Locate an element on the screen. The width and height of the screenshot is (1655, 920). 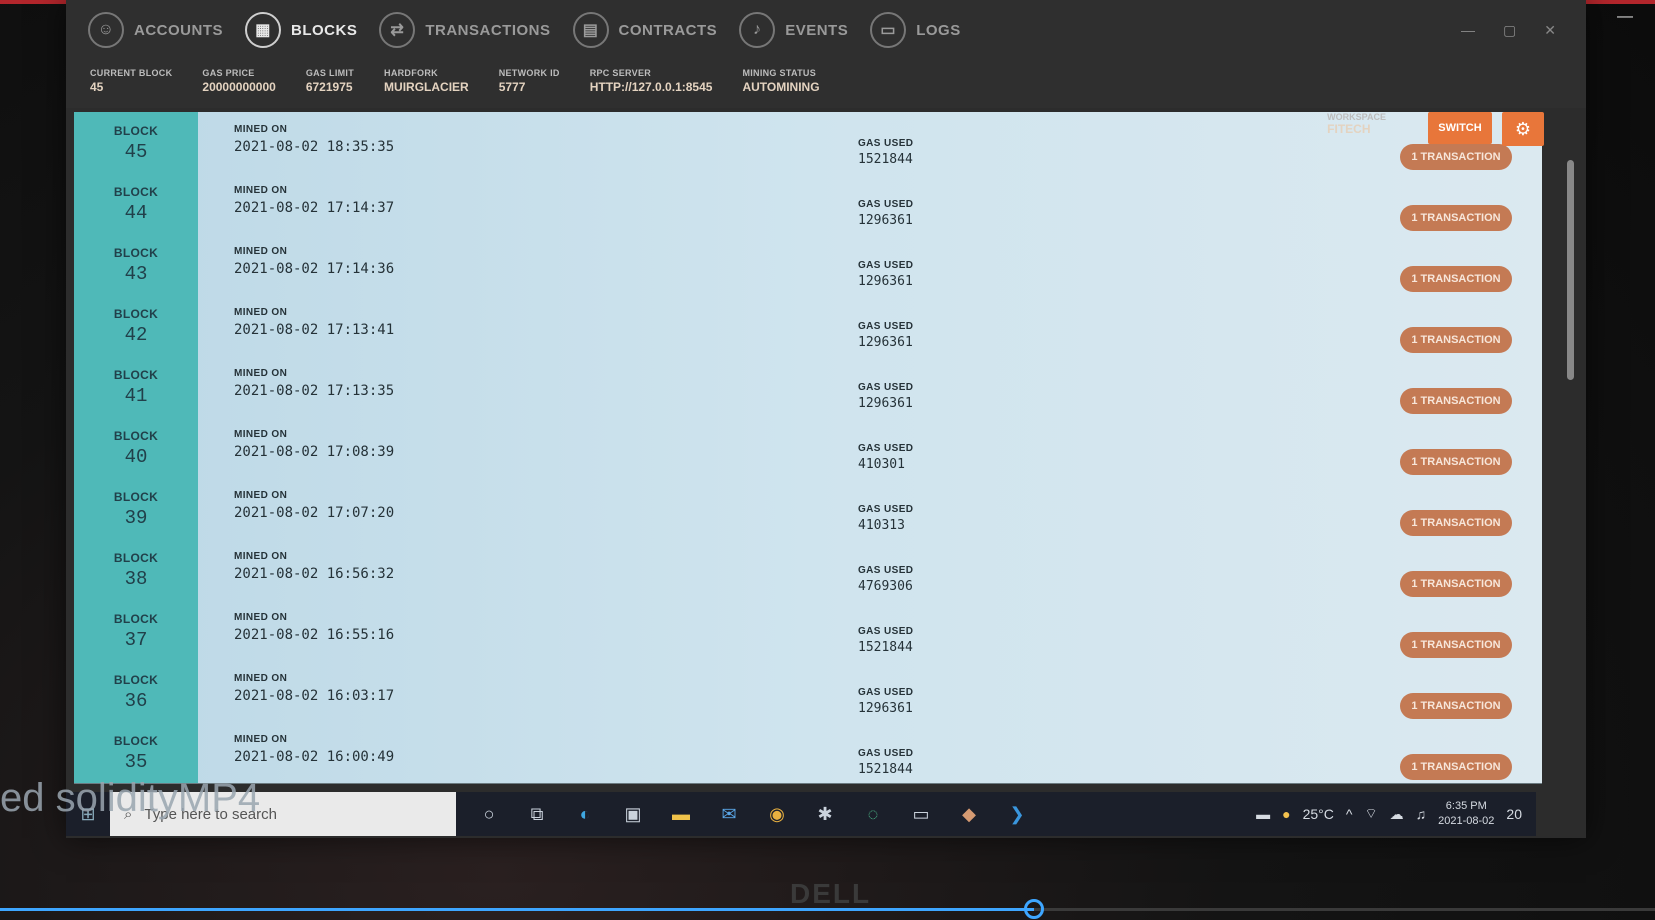
mined-on-label: MINED ON is located at coordinates (261, 129).